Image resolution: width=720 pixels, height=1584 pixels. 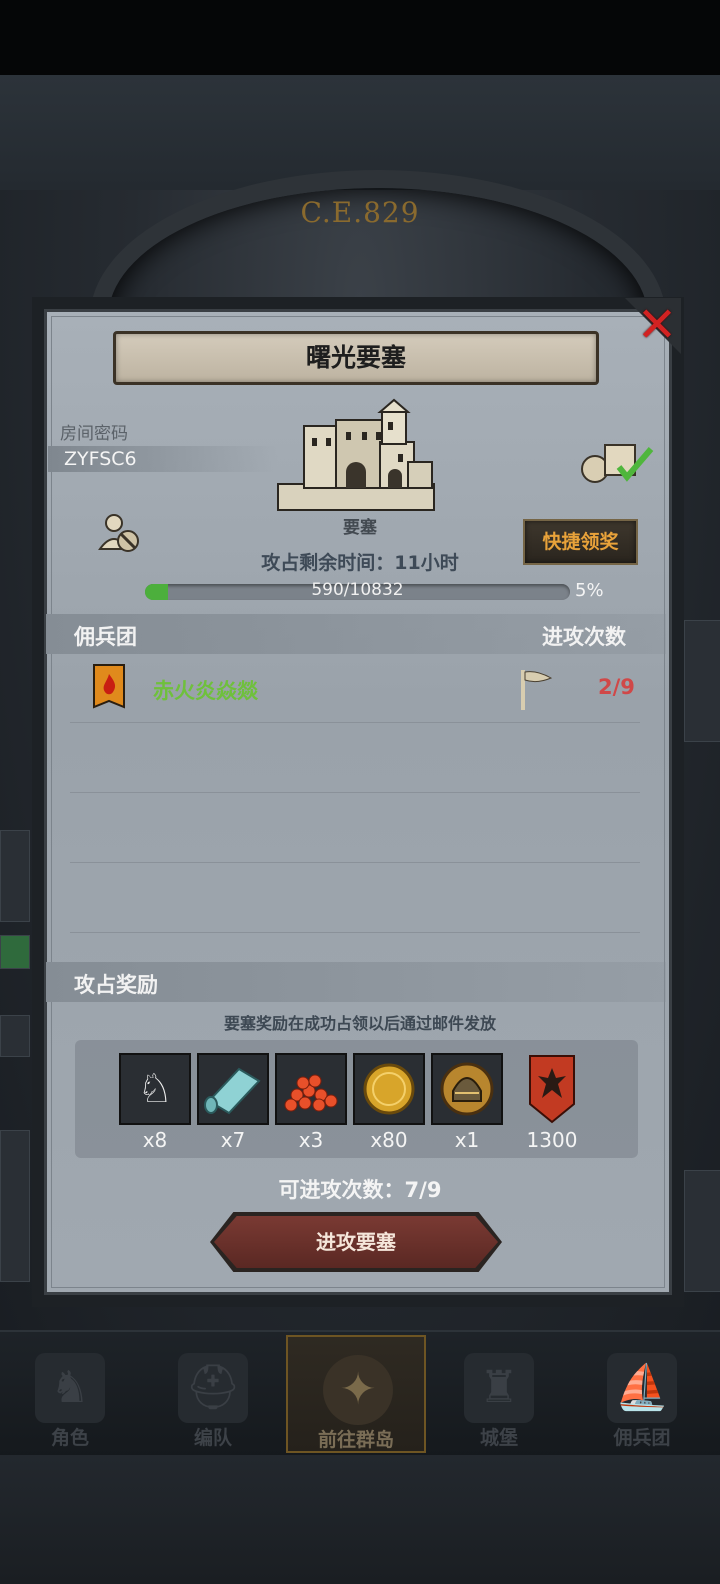 I want to click on left-side-widget, so click(x=15, y=876).